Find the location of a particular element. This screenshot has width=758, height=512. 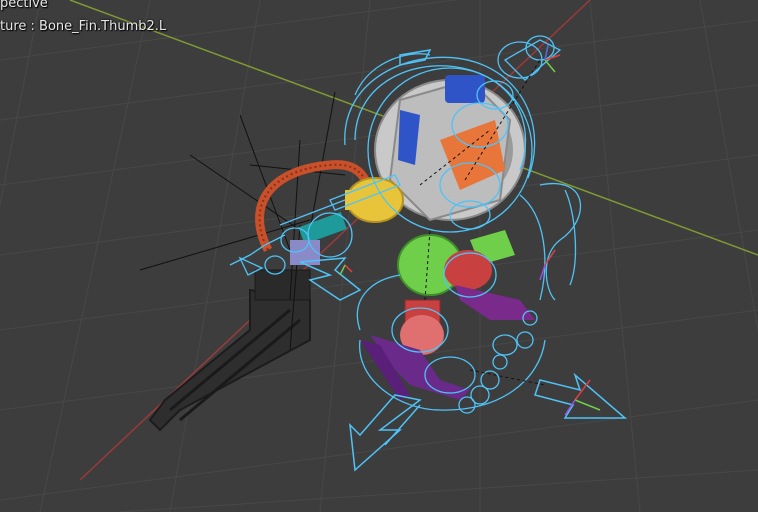

rig-lines is located at coordinates (242, 221).